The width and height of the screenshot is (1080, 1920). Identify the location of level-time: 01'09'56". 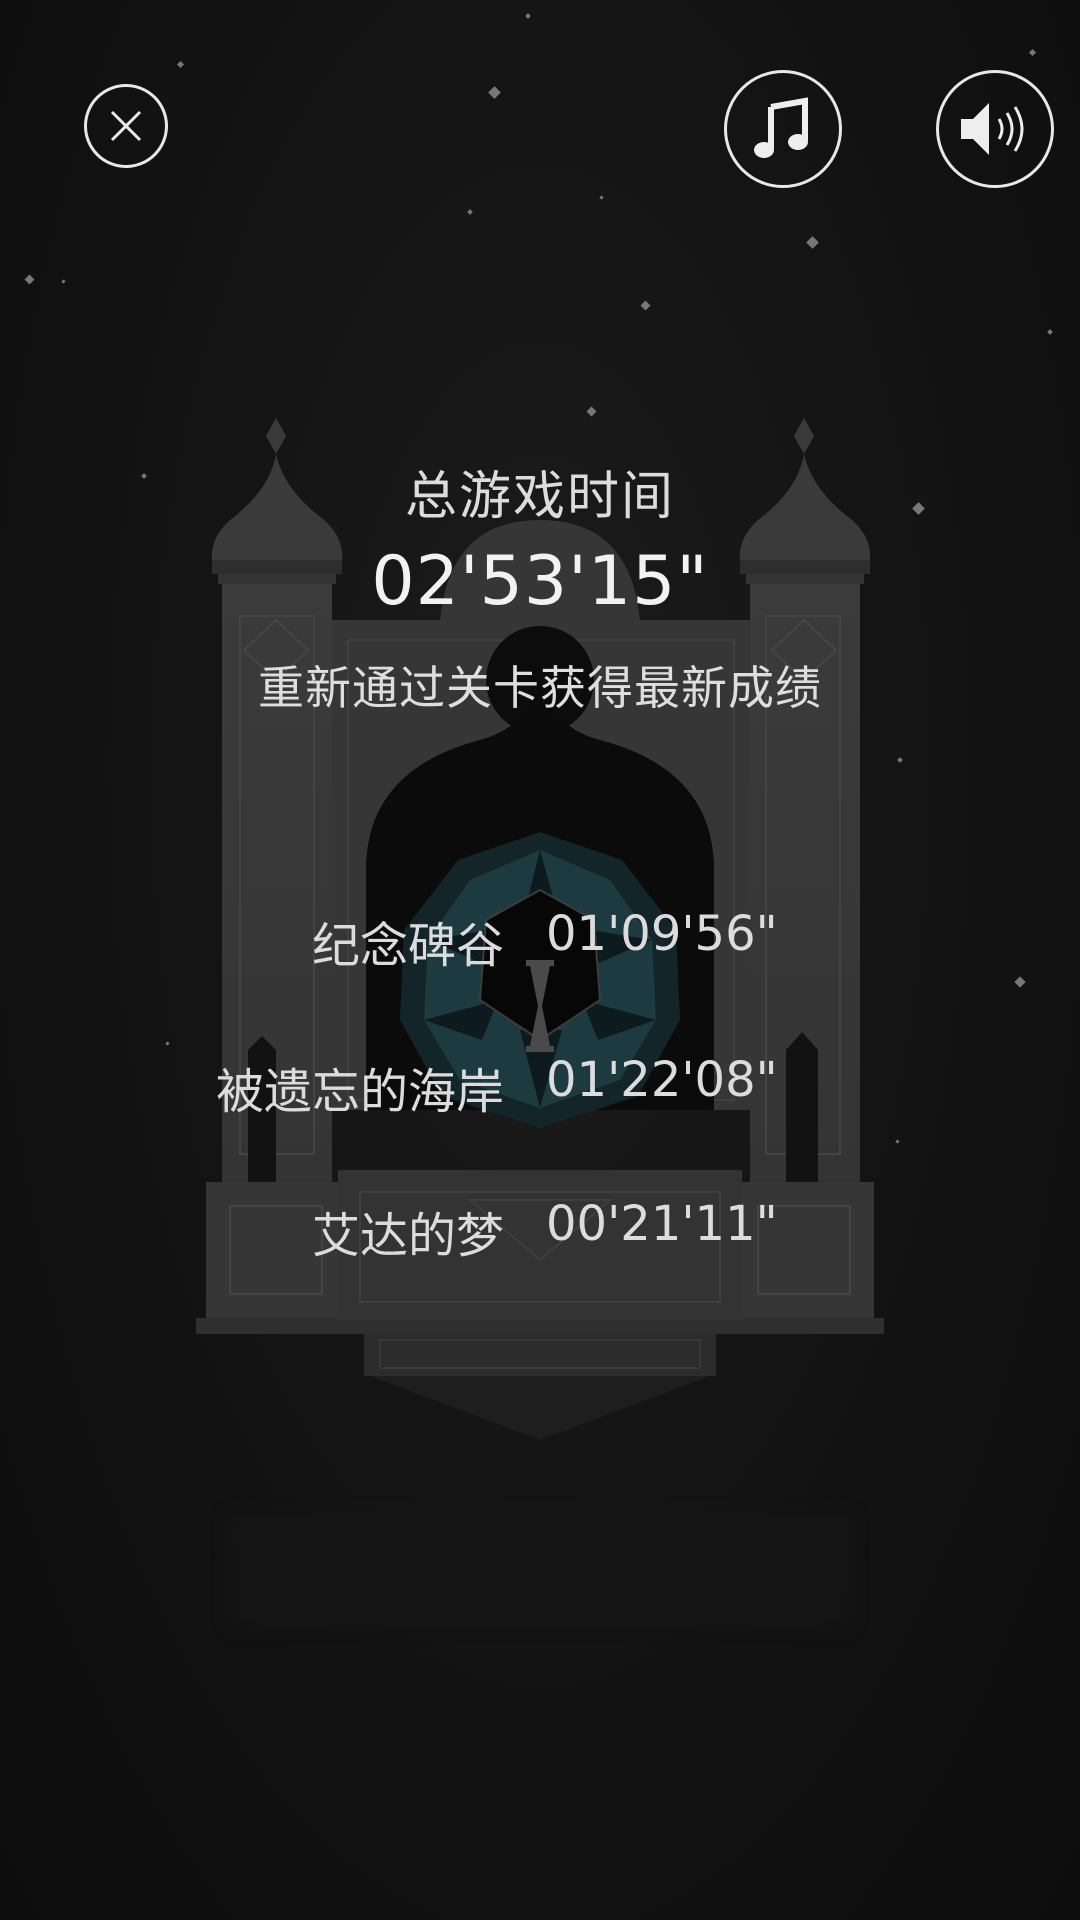
(662, 934).